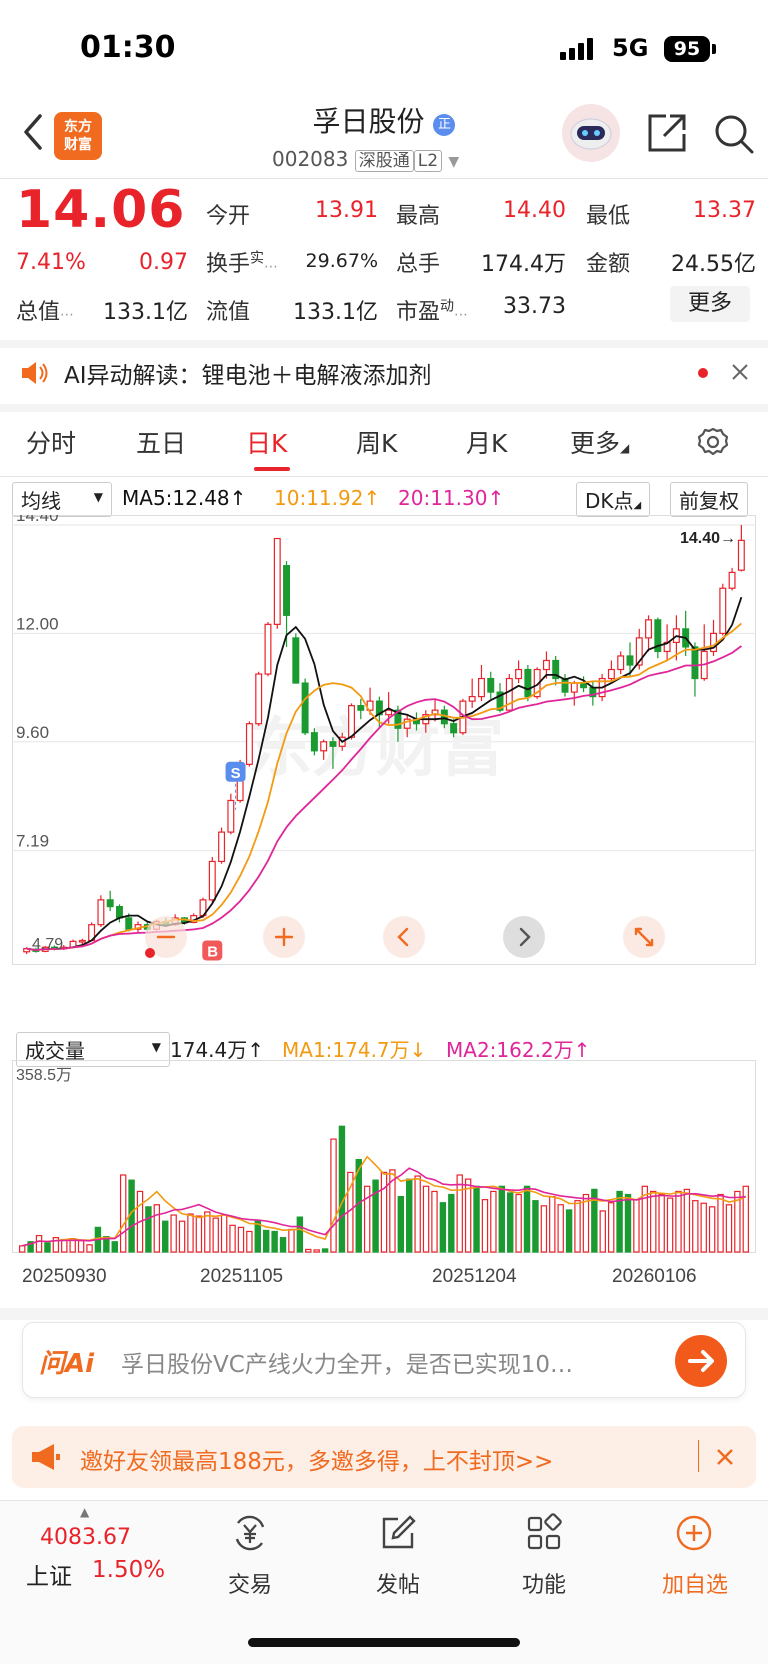 The image size is (768, 1664). What do you see at coordinates (384, 476) in the screenshot?
I see `tabs-divider` at bounding box center [384, 476].